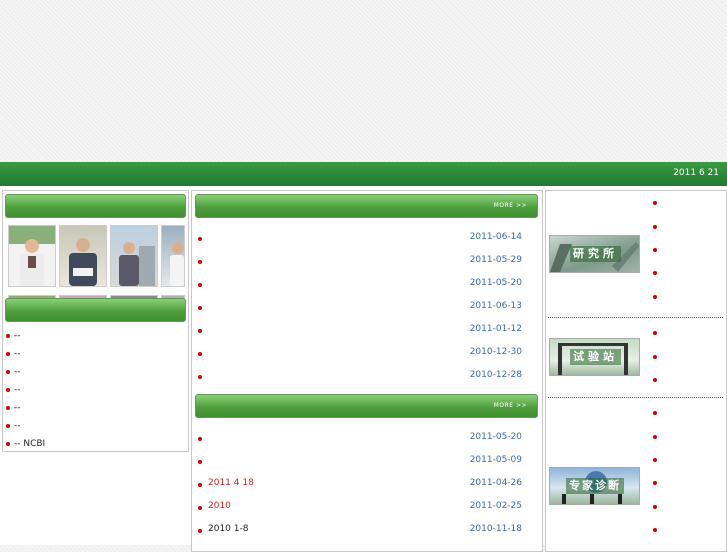 The height and width of the screenshot is (552, 727). What do you see at coordinates (95, 206) in the screenshot?
I see `left-header-bar` at bounding box center [95, 206].